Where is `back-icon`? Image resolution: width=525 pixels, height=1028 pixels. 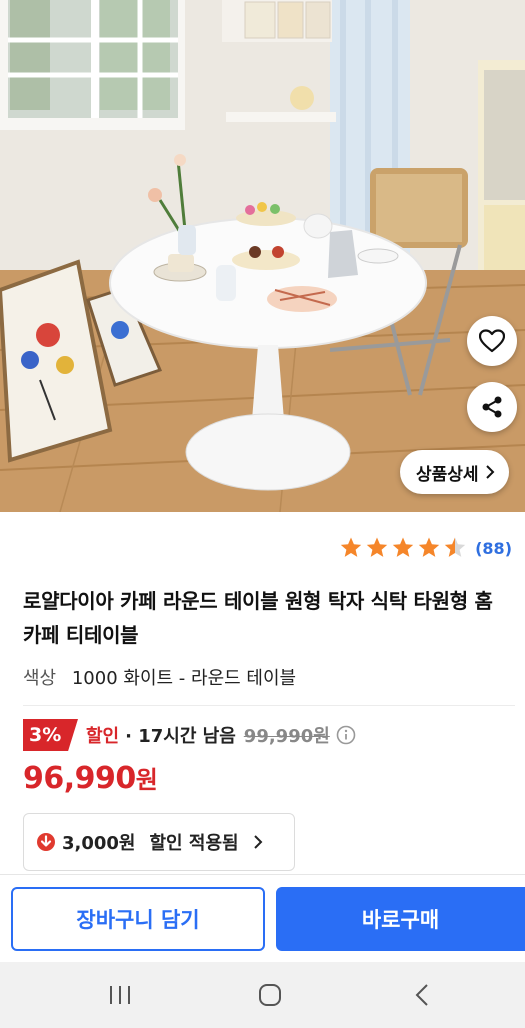
back-icon is located at coordinates (421, 995).